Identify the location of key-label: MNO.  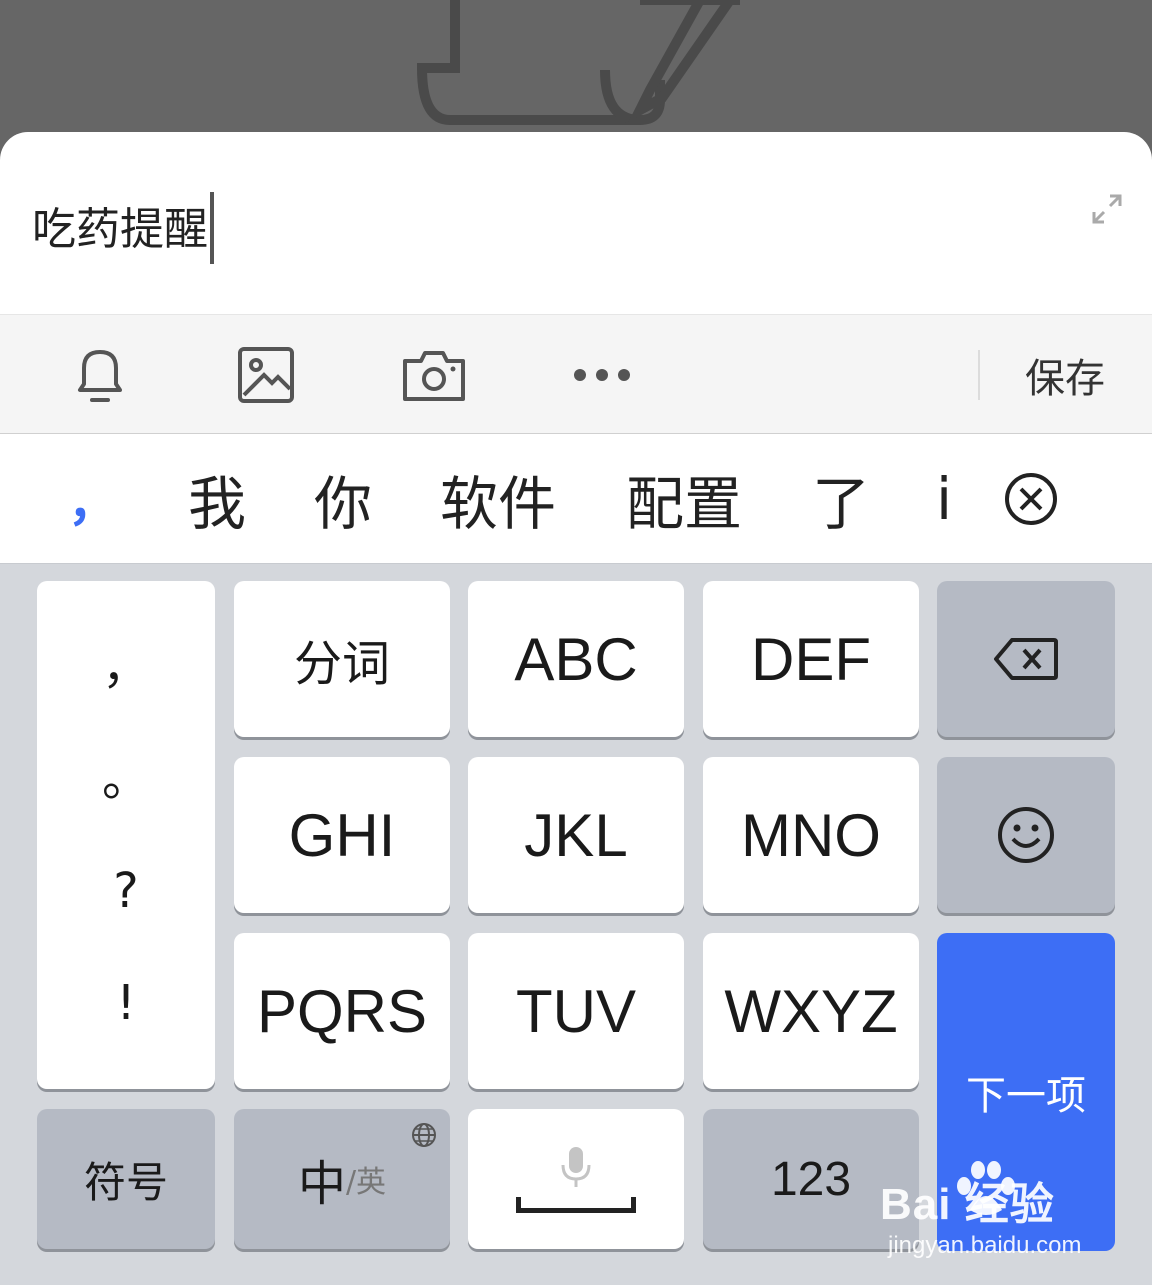
(811, 835).